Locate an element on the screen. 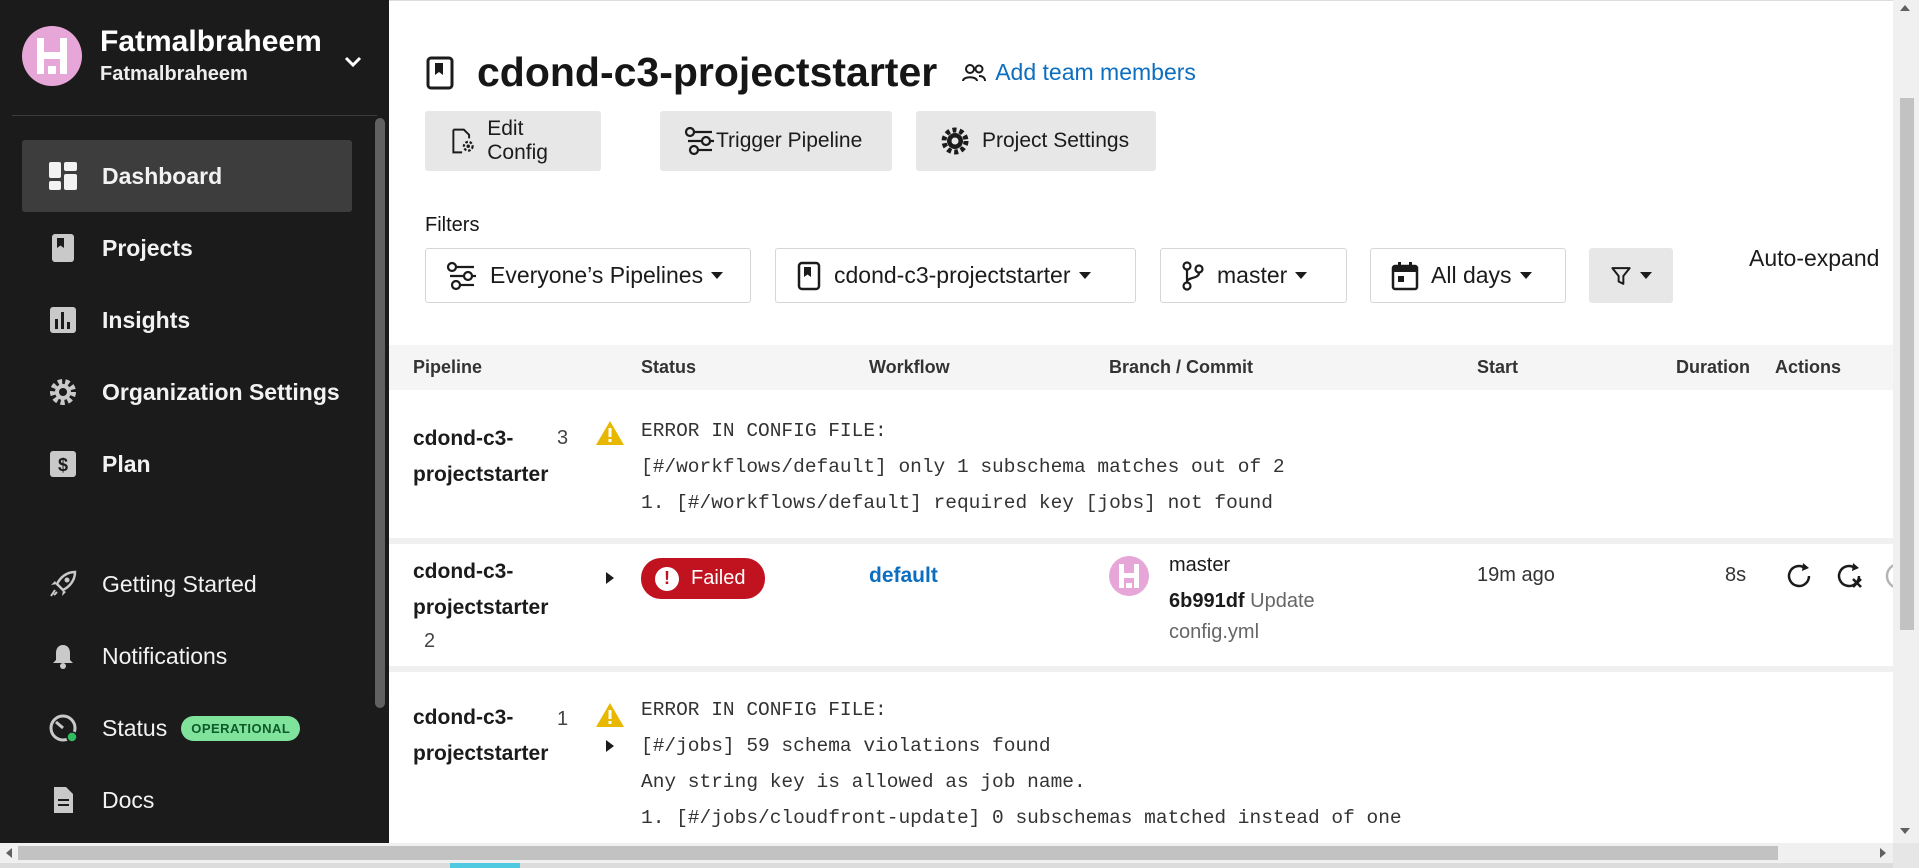 The image size is (1919, 868). sidebar-item-label: Getting Started is located at coordinates (179, 583).